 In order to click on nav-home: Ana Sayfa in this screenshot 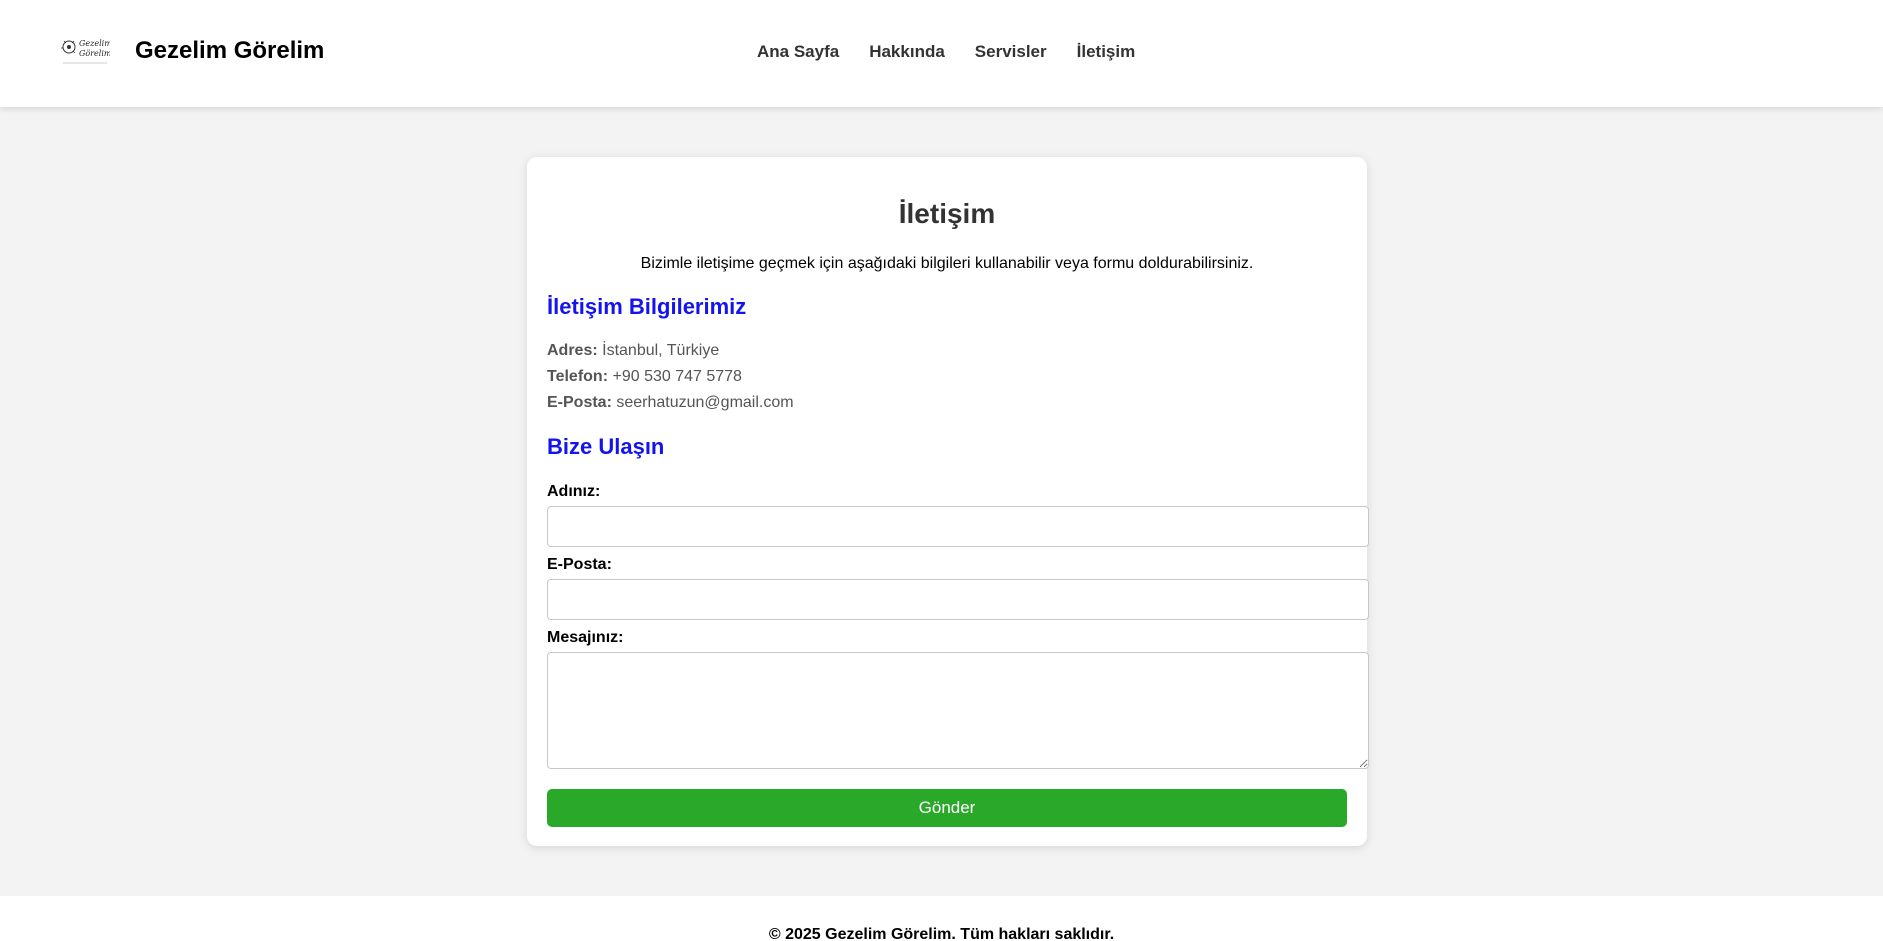, I will do `click(798, 52)`.